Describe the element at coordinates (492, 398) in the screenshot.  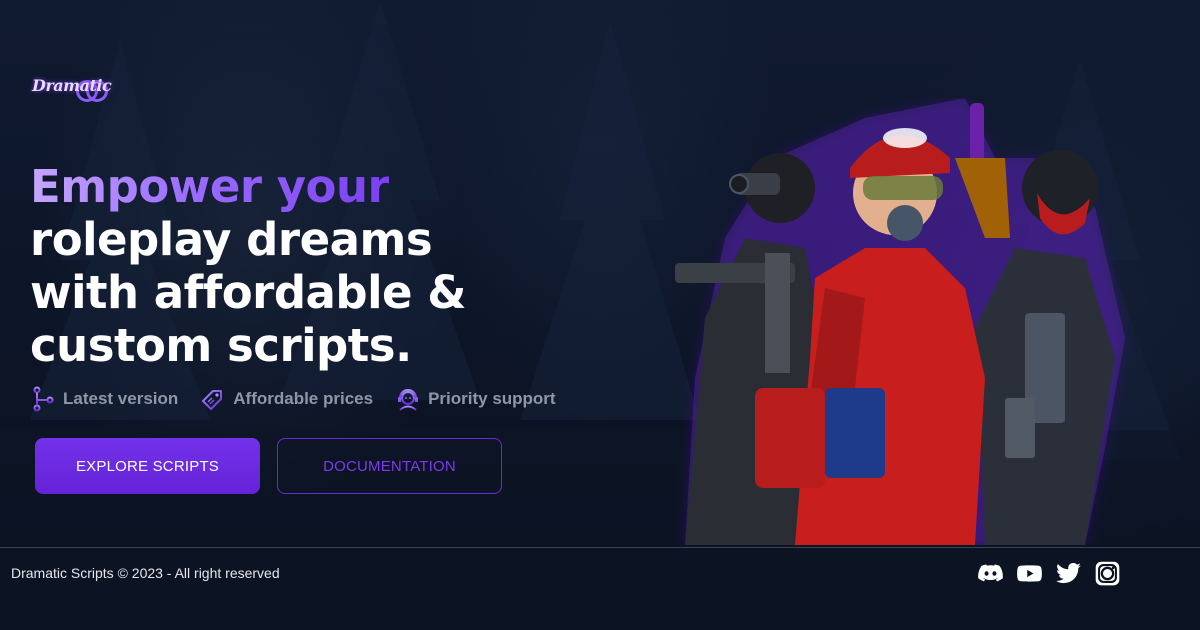
I see `feature-label: Priority support` at that location.